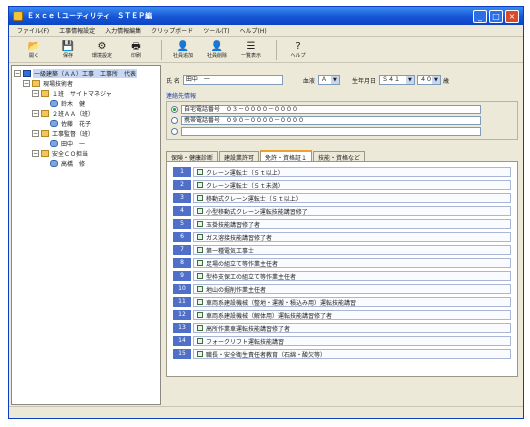 This screenshot has height=427, width=530. I want to click on qualification-cell: 車両系建設機械（整地・運搬・積込み用）運転技能講習, so click(352, 302).